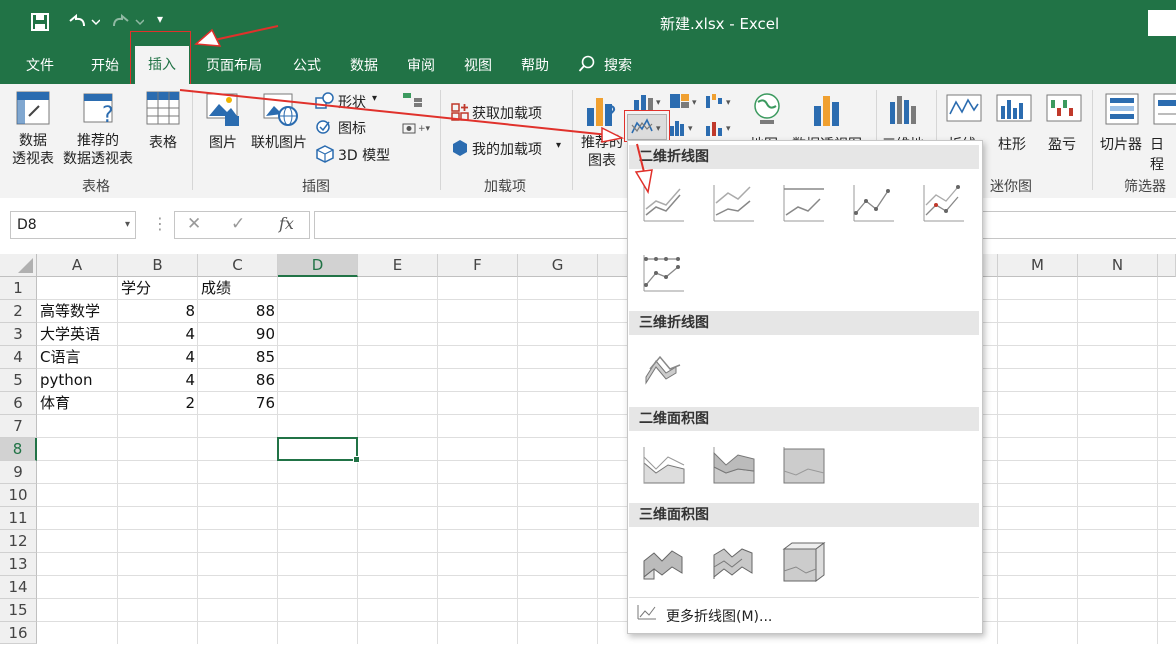 This screenshot has height=645, width=1176. I want to click on 3d-line-chart-option, so click(663, 370).